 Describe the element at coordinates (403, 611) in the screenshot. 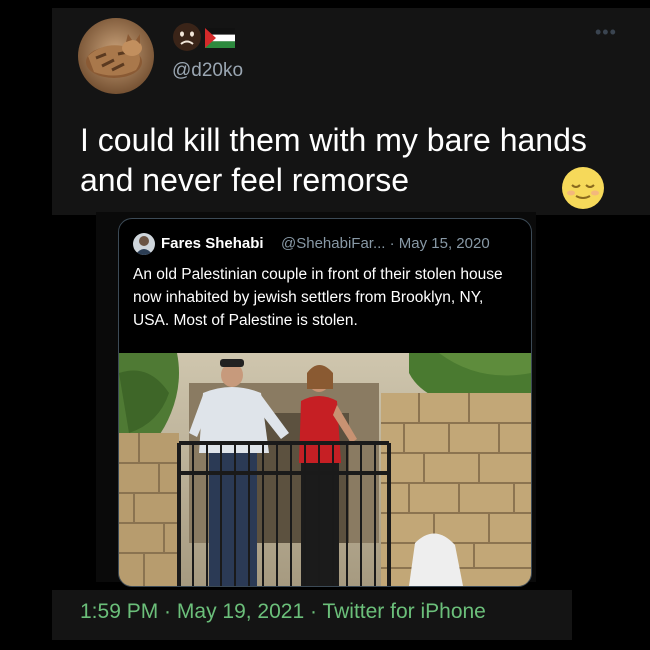

I see `tweet-source: Twitter for iPhone` at that location.